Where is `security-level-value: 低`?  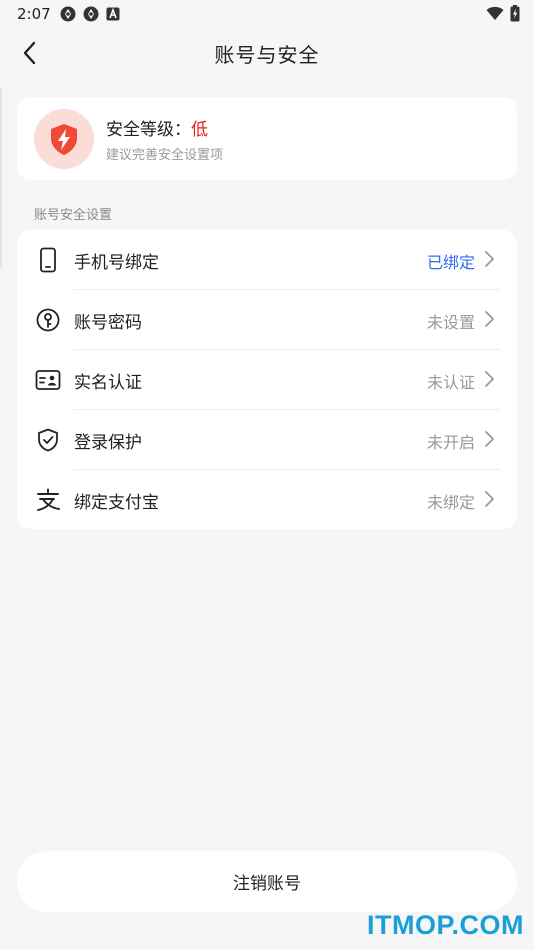 security-level-value: 低 is located at coordinates (199, 130).